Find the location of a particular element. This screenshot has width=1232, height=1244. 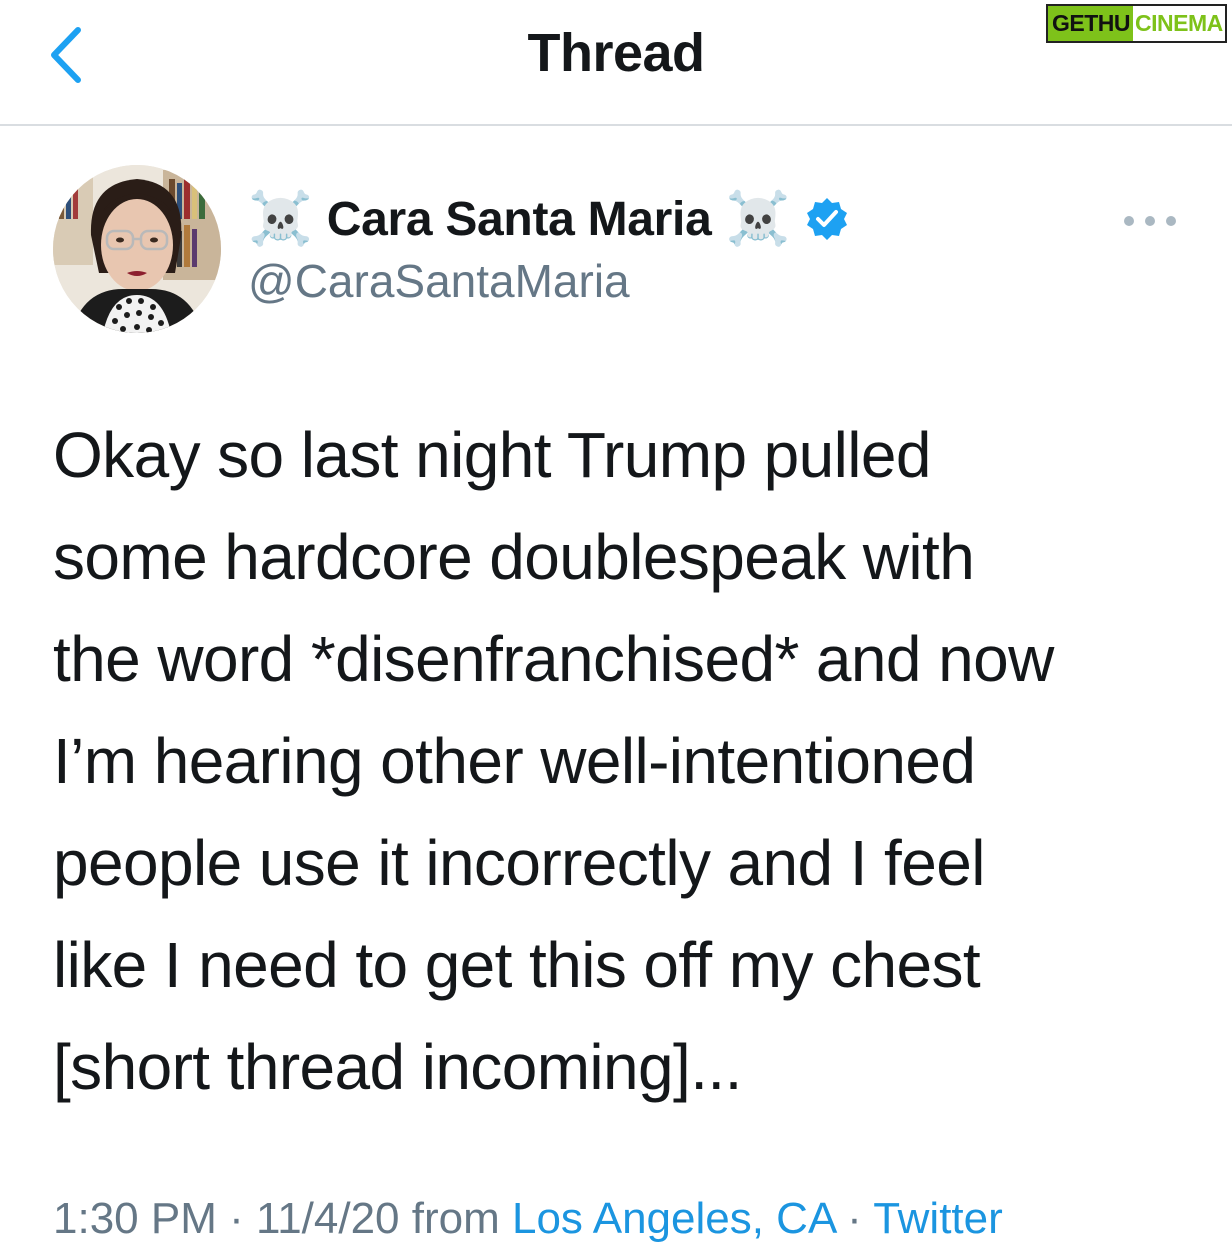

location-link: Los Angeles, CA is located at coordinates (673, 1218).